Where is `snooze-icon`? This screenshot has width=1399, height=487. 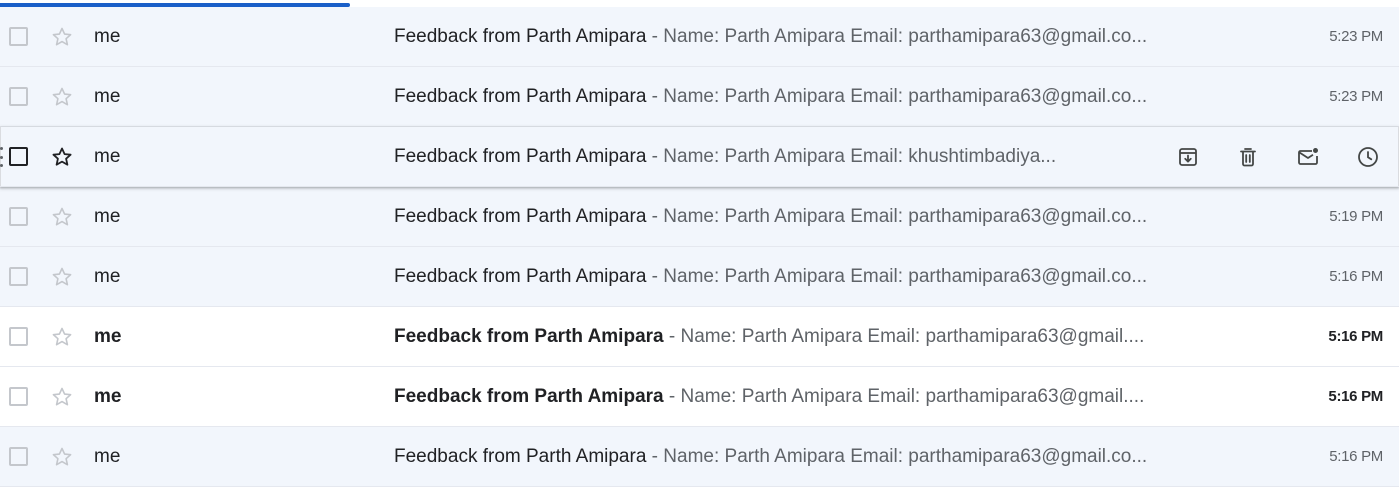
snooze-icon is located at coordinates (1368, 156).